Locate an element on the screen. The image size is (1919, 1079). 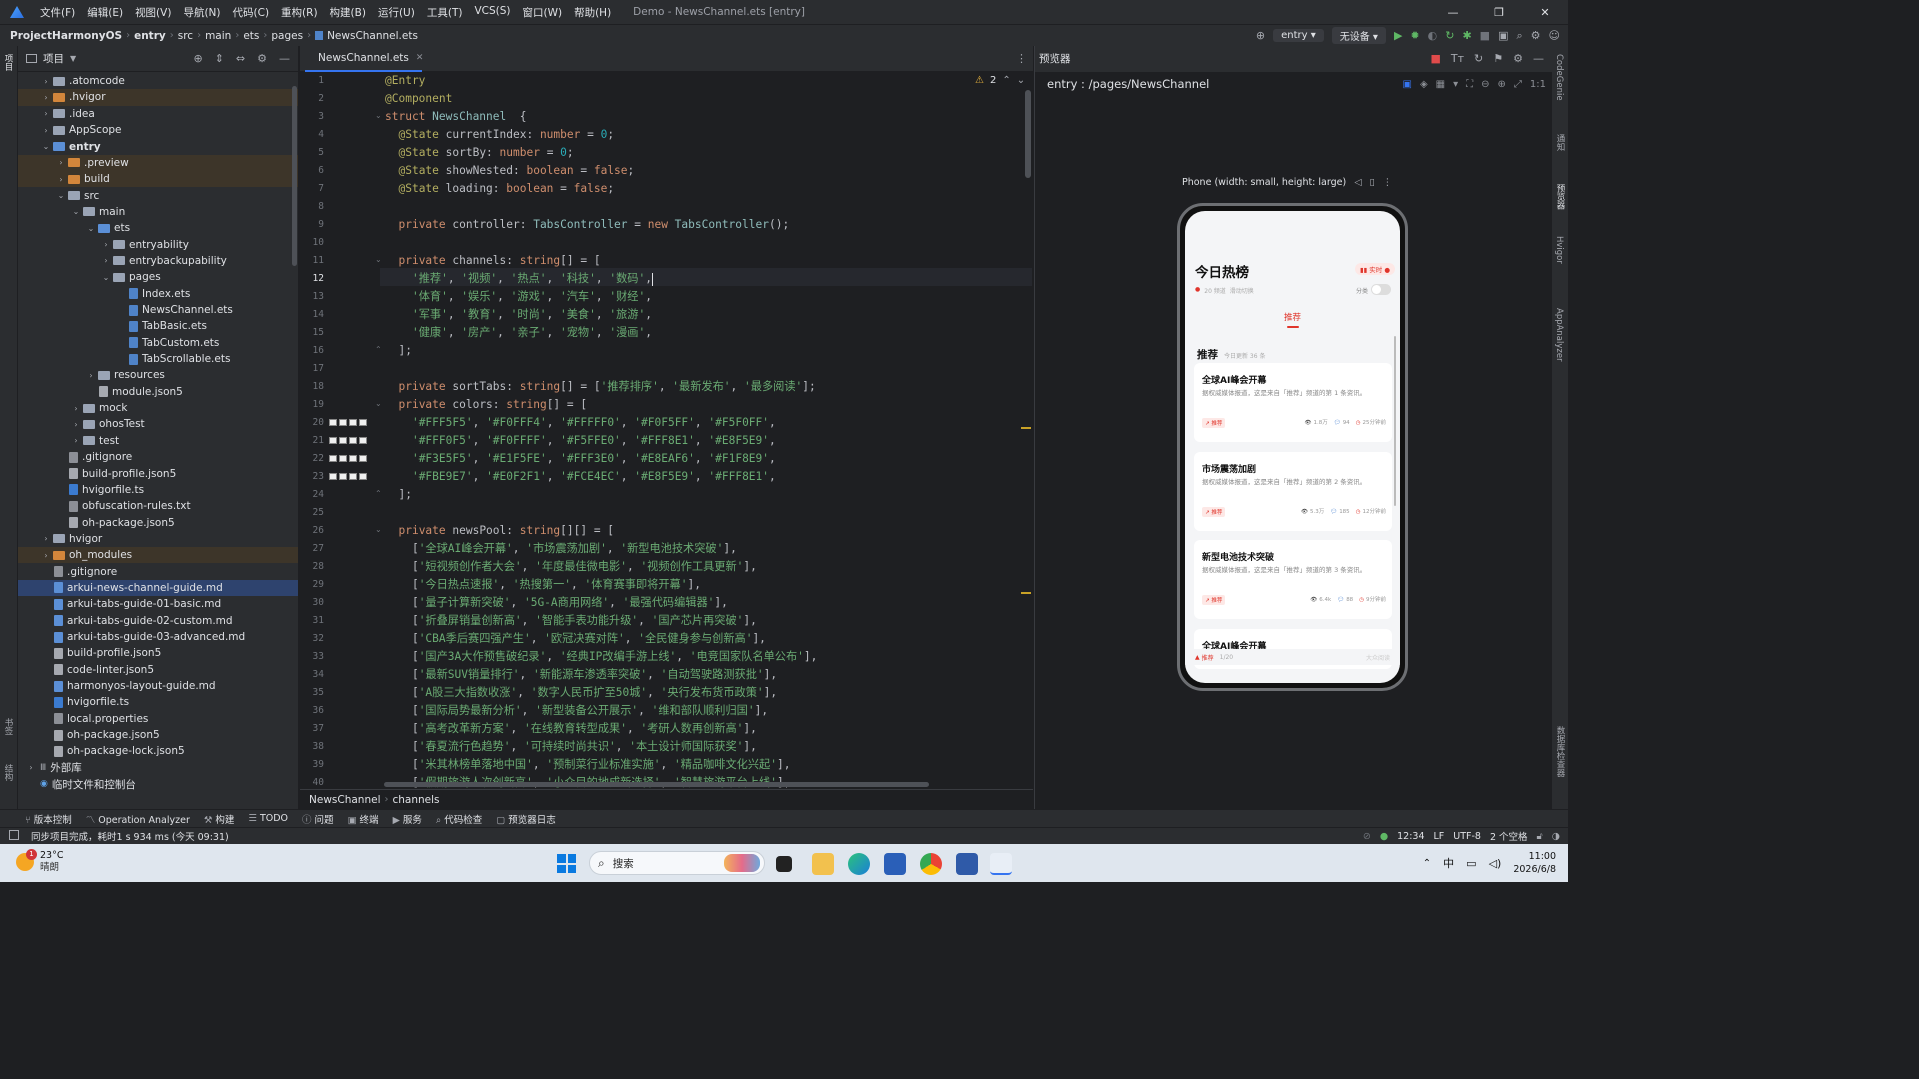
tree-file: TabScrollable.ets is located at coordinates (158, 359).